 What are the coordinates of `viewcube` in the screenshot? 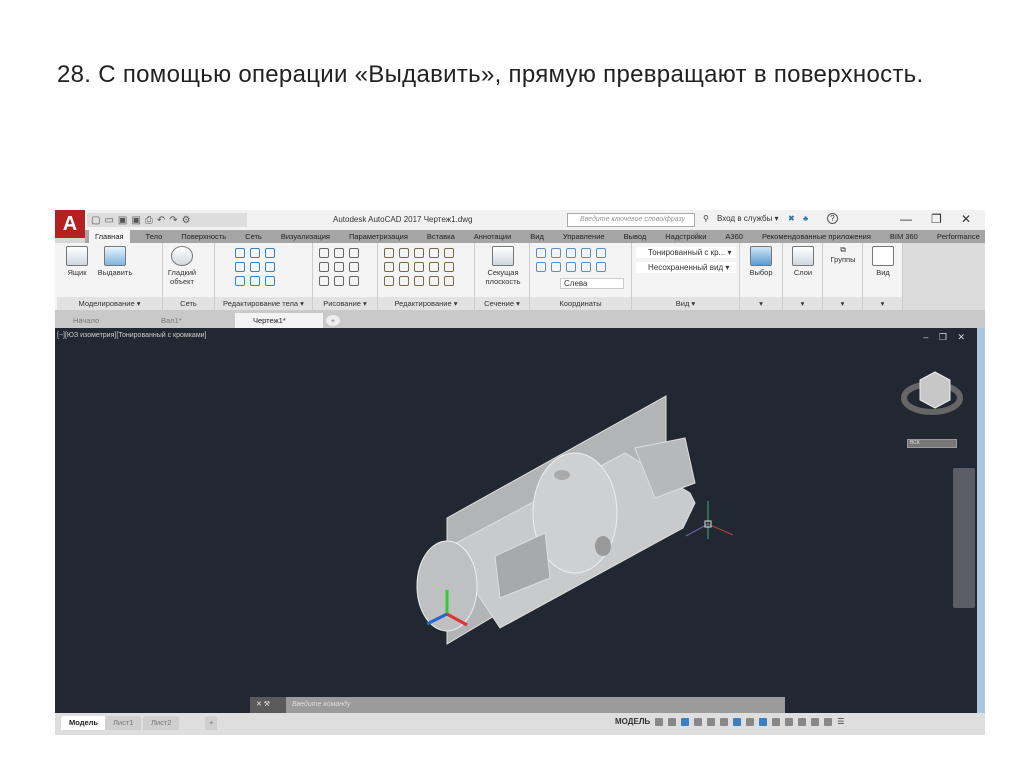 It's located at (932, 393).